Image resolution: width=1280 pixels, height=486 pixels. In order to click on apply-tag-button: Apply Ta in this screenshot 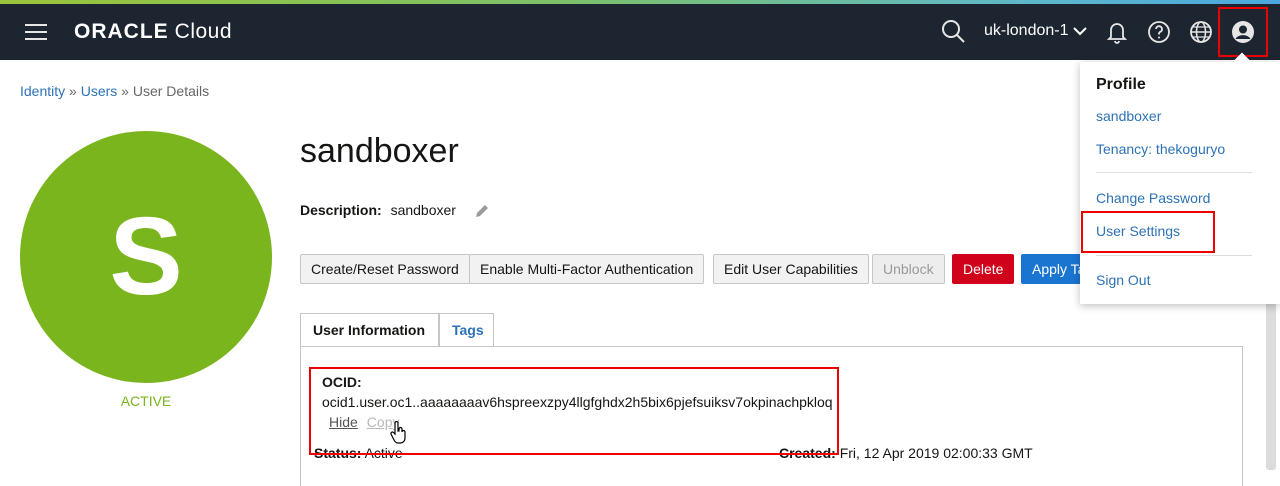, I will do `click(1051, 269)`.